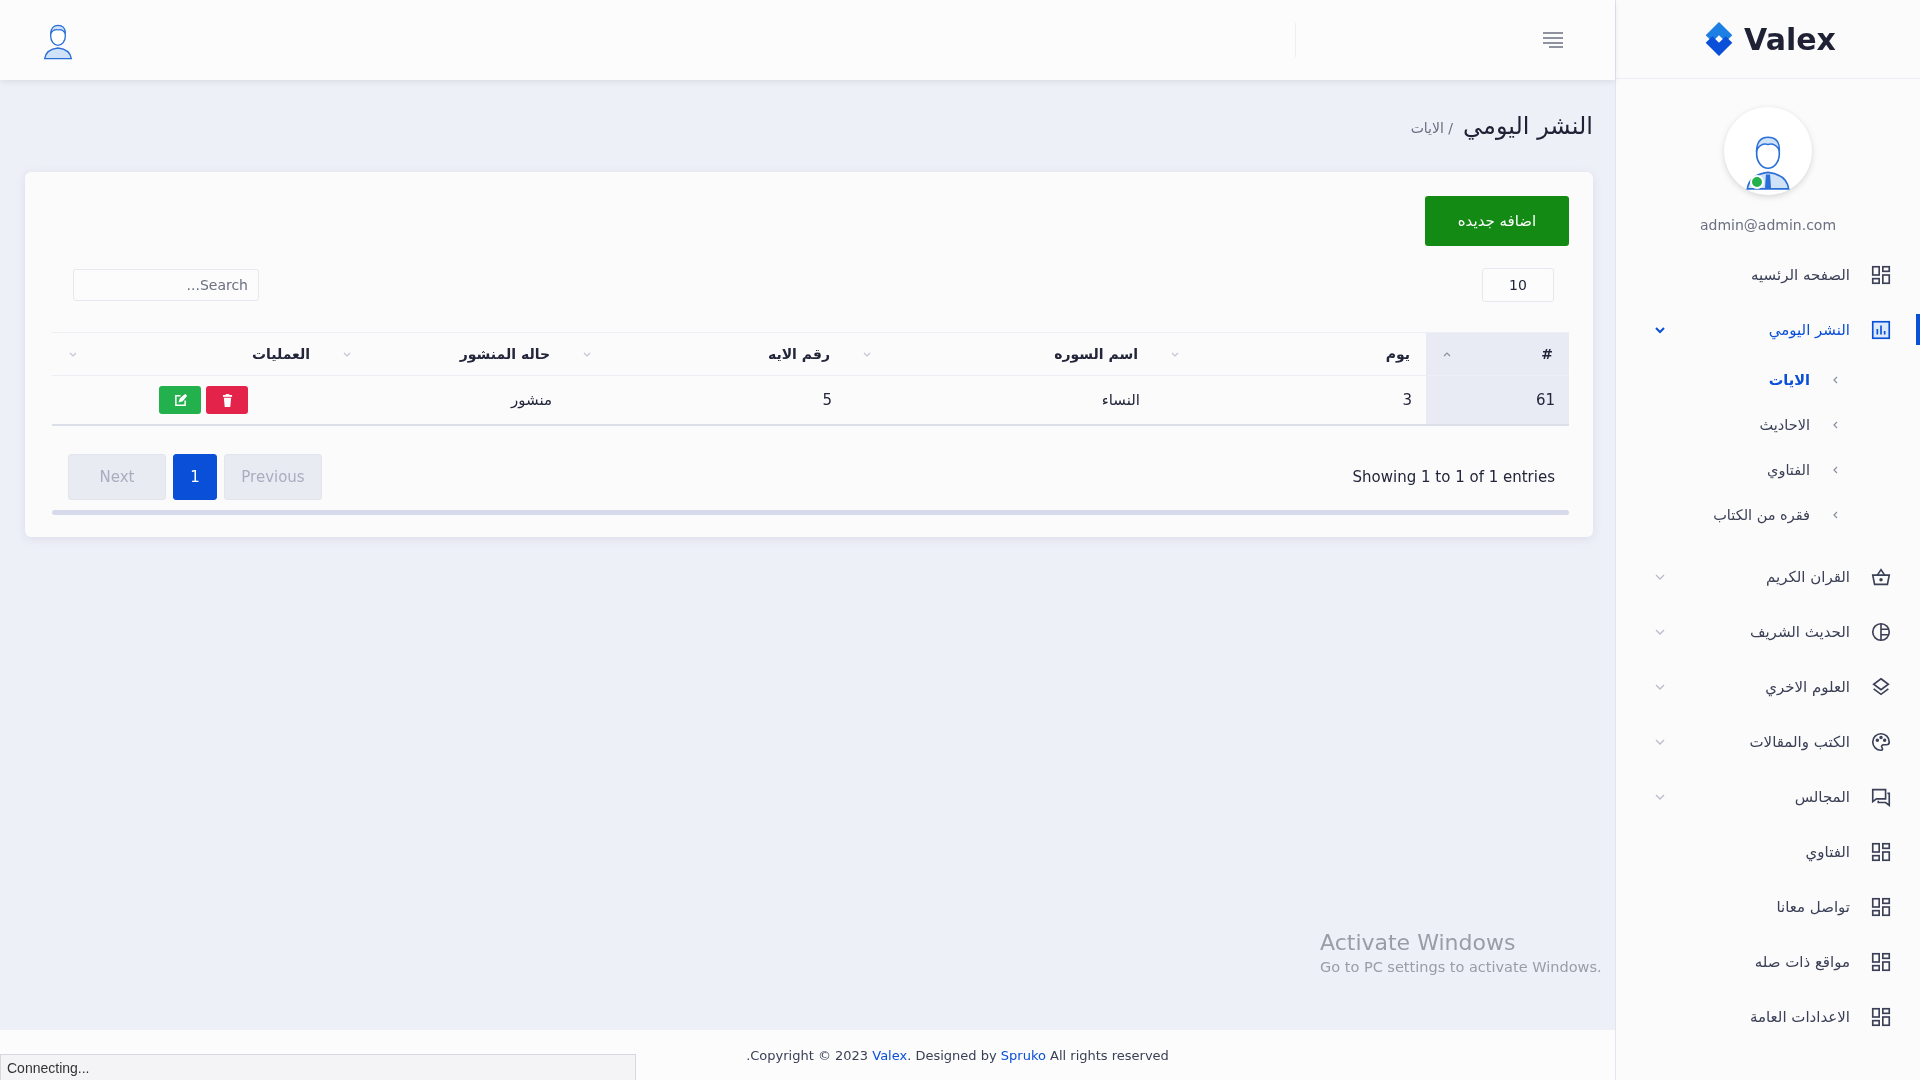 This screenshot has width=1920, height=1080. I want to click on column-header: العمليات, so click(189, 354).